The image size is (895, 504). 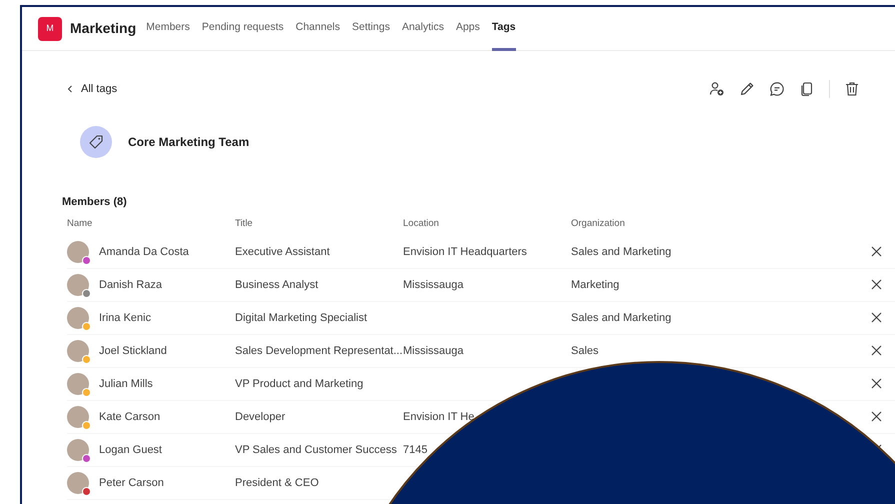 I want to click on member-name: Irina Kenic, so click(x=125, y=318).